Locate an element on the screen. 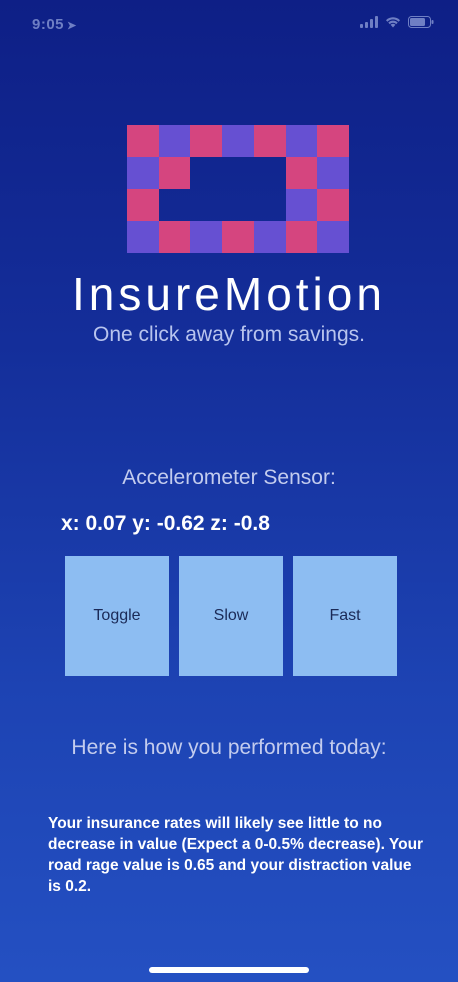 This screenshot has height=982, width=458. status-bar: 9:05 ➤ is located at coordinates (229, 23).